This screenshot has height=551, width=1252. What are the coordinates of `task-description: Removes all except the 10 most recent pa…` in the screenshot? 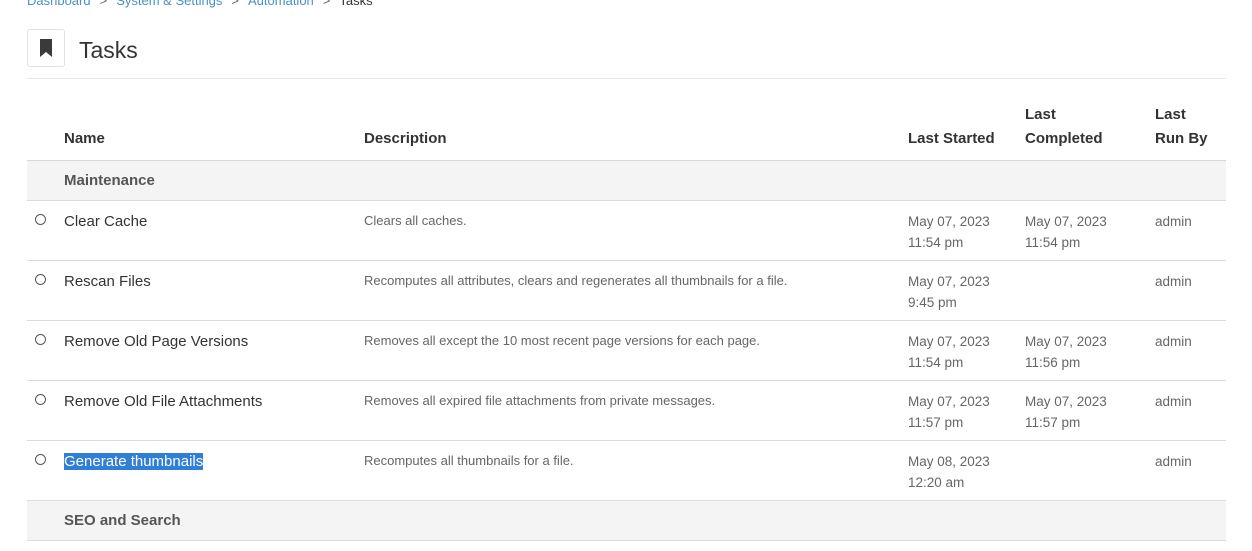 It's located at (562, 340).